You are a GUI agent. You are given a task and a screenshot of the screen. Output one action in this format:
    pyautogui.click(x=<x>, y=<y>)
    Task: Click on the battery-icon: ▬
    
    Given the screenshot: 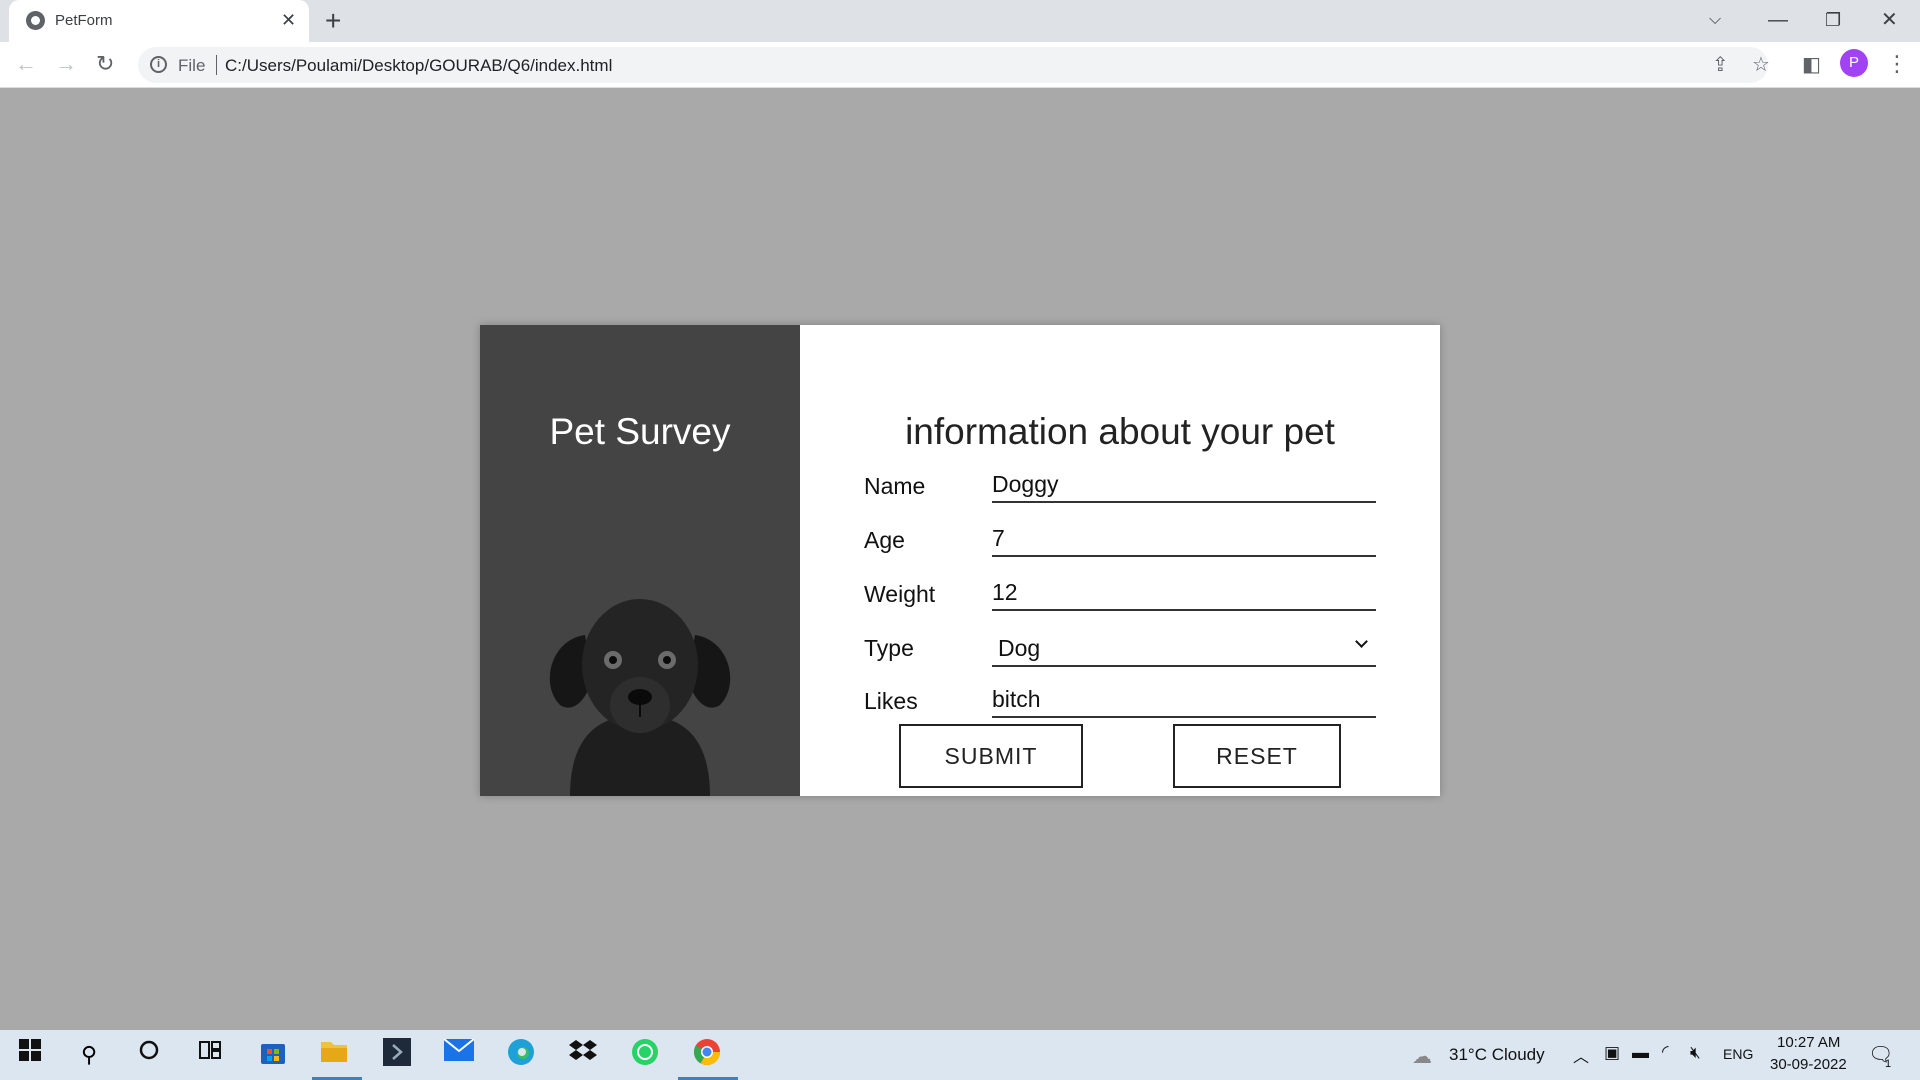 What is the action you would take?
    pyautogui.click(x=1640, y=1053)
    